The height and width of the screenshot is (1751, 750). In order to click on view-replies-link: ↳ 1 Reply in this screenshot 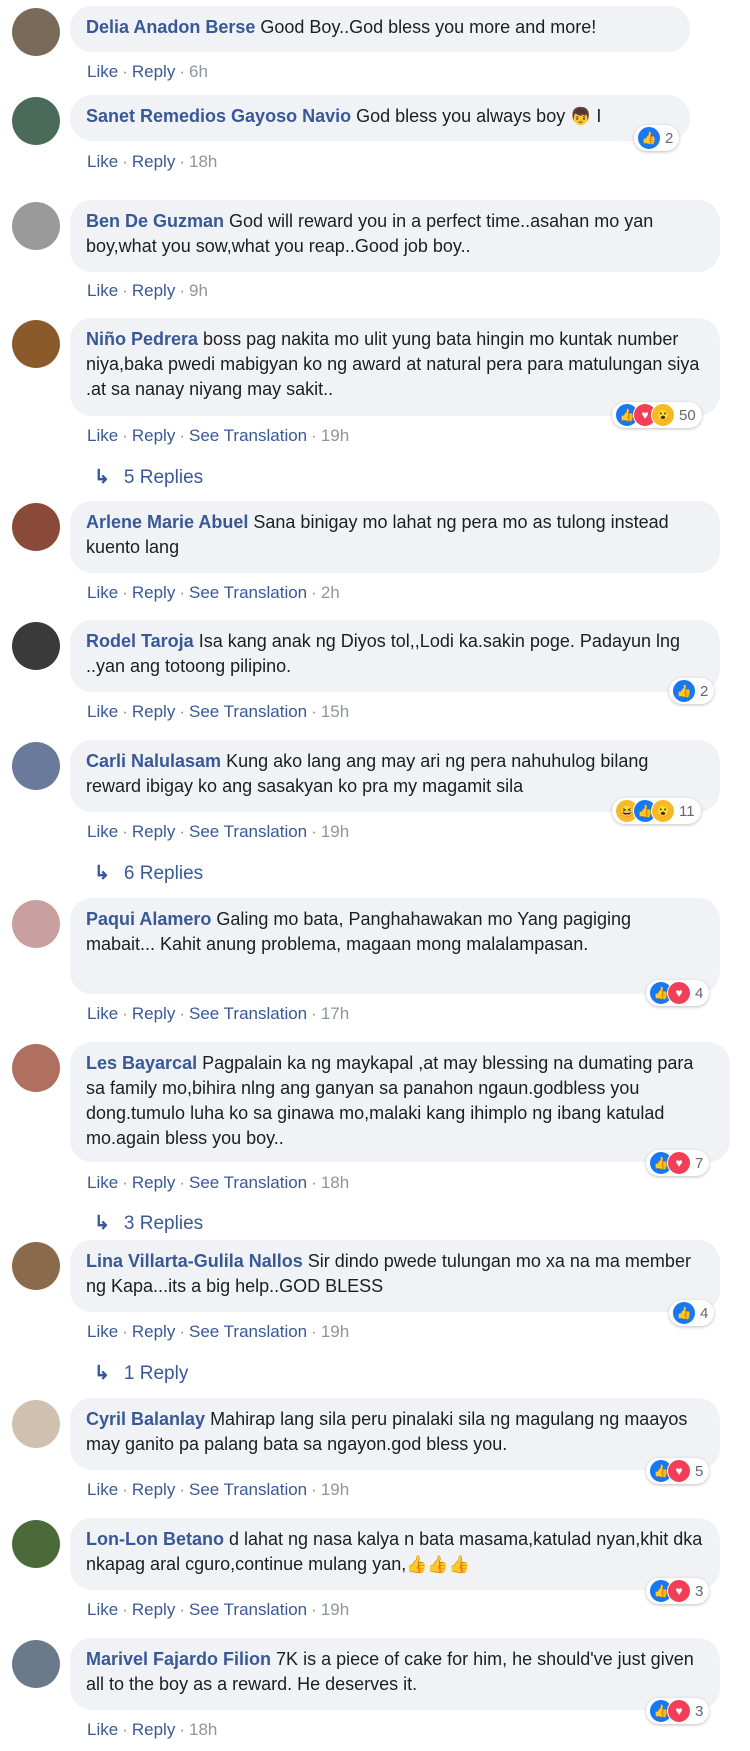, I will do `click(141, 1373)`.